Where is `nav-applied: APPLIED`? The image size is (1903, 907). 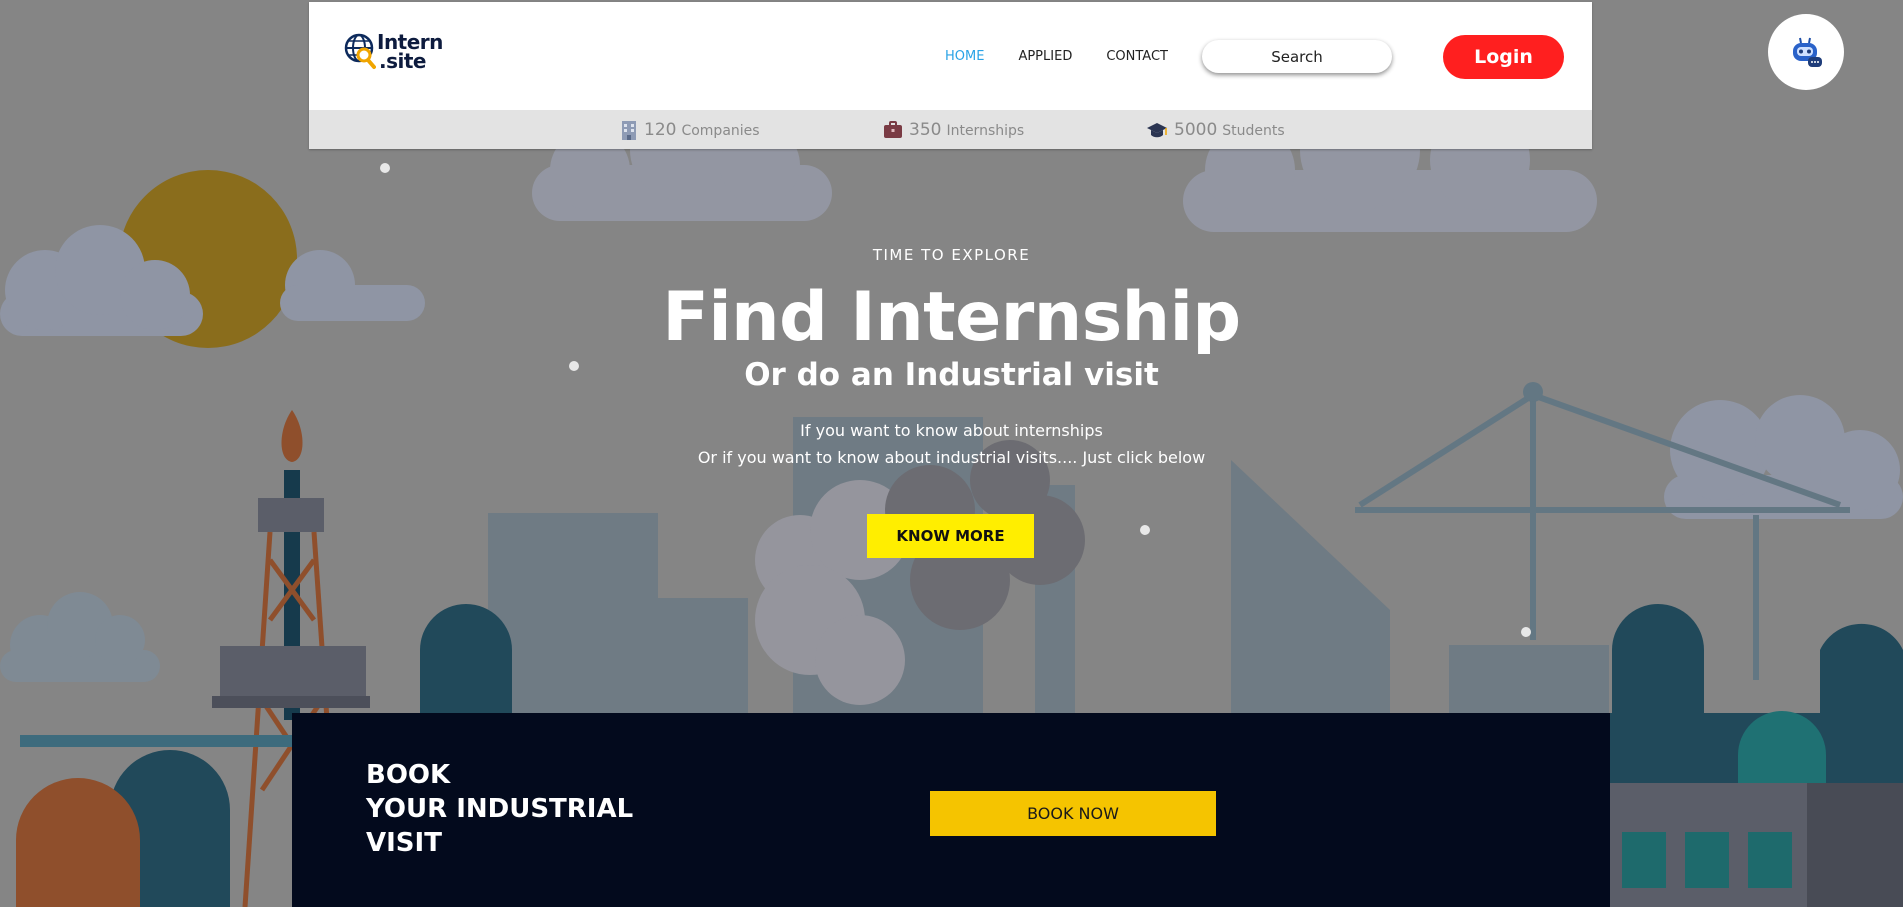
nav-applied: APPLIED is located at coordinates (1045, 56).